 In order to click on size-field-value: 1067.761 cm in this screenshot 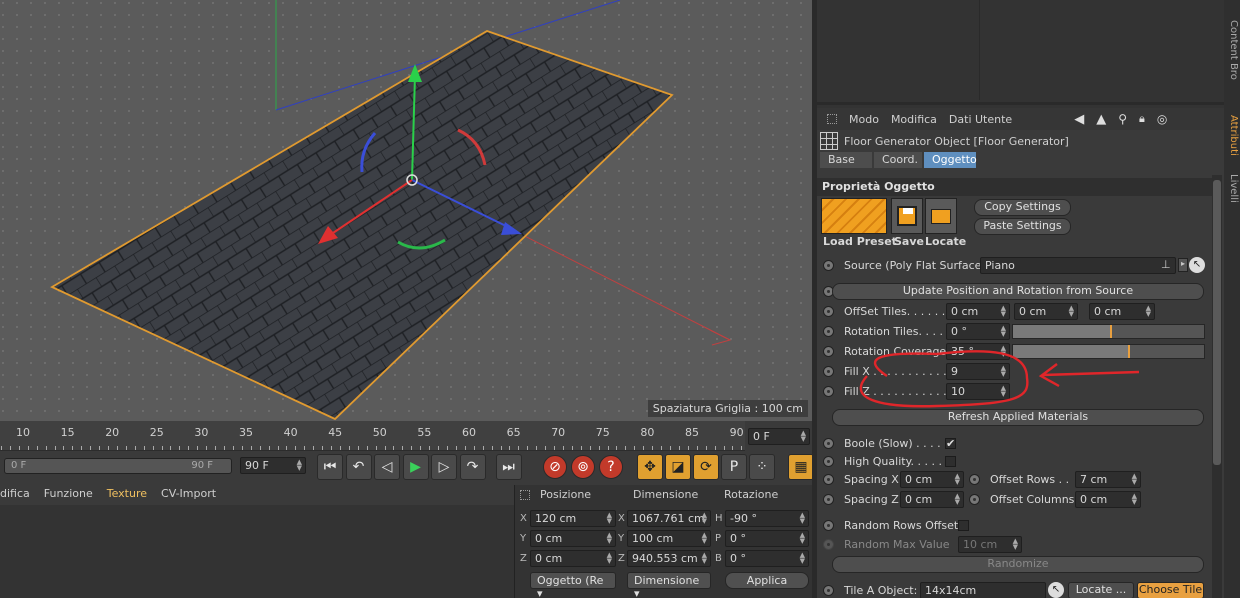, I will do `click(668, 518)`.